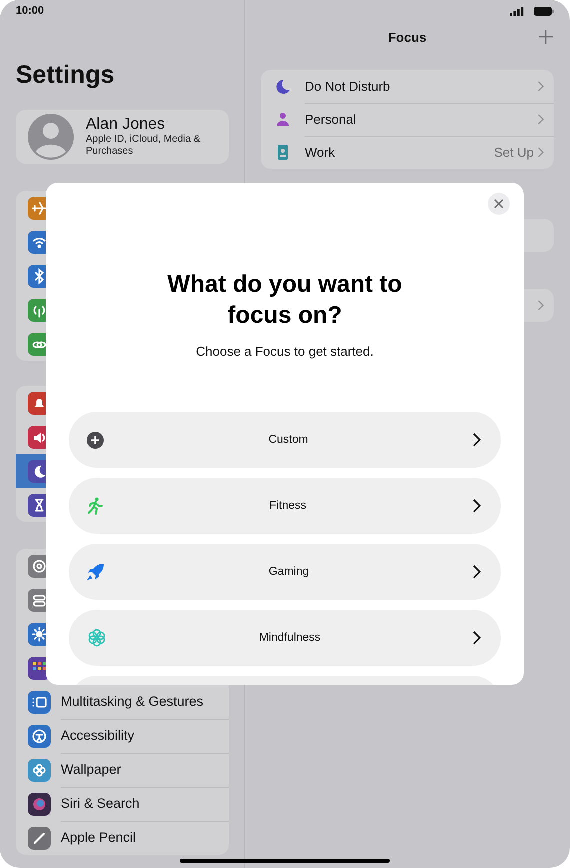 Image resolution: width=570 pixels, height=868 pixels. What do you see at coordinates (126, 125) in the screenshot?
I see `profile-name: Alan Jones` at bounding box center [126, 125].